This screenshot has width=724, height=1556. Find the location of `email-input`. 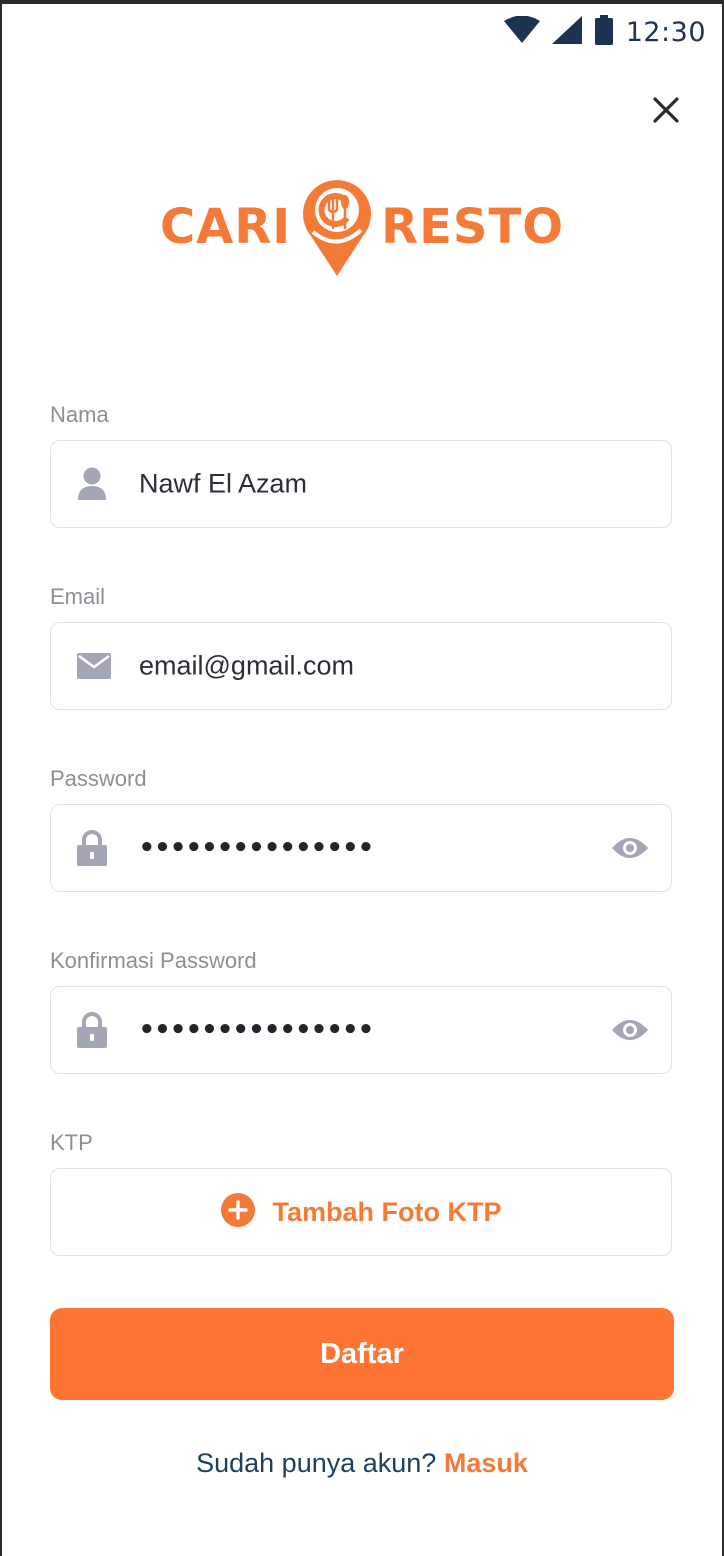

email-input is located at coordinates (374, 666).